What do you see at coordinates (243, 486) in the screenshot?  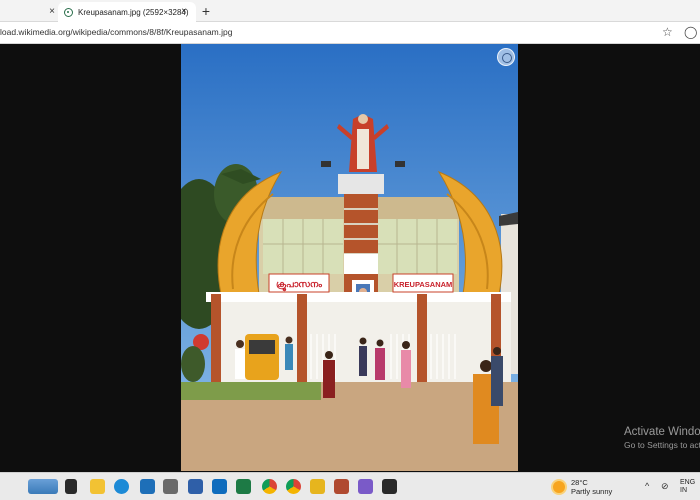 I see `excel-icon` at bounding box center [243, 486].